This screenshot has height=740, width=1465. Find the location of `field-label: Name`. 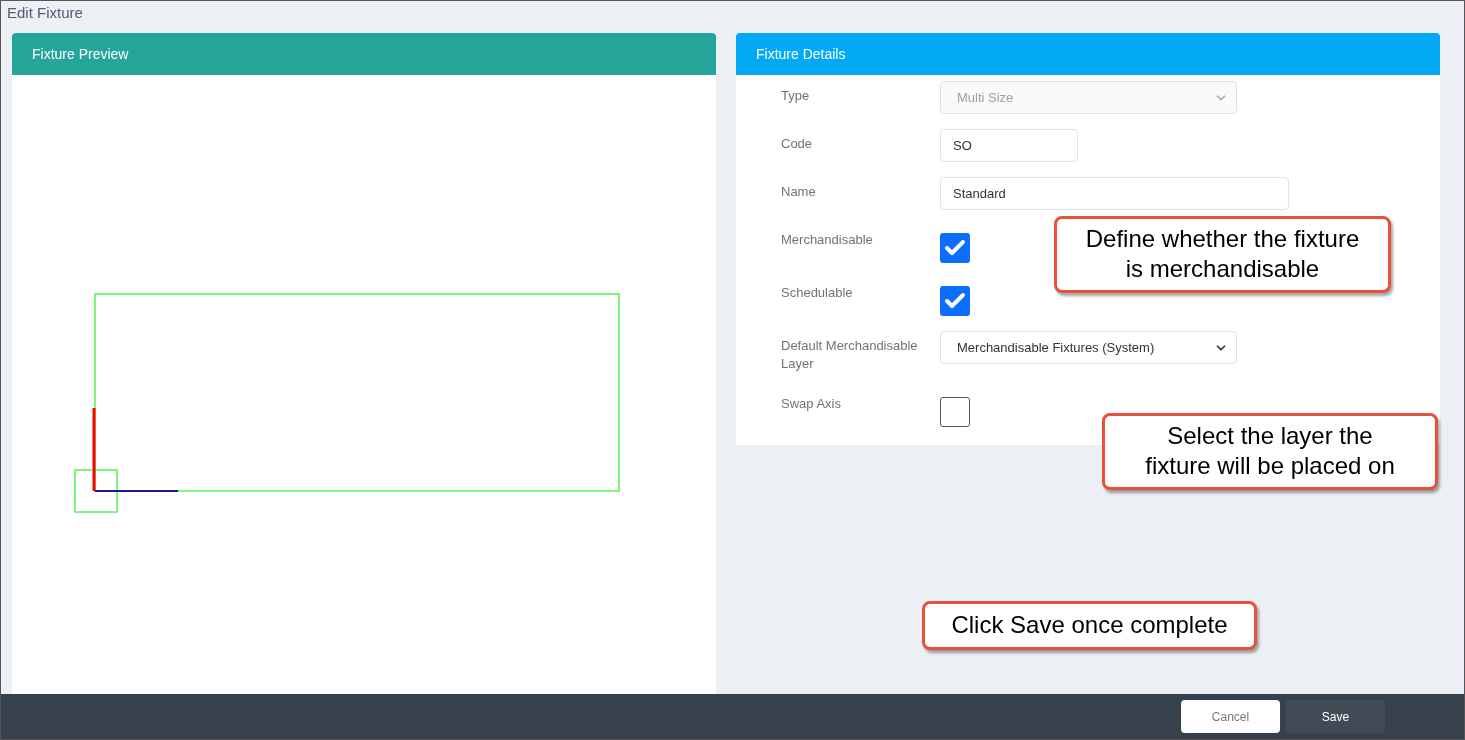

field-label: Name is located at coordinates (799, 192).